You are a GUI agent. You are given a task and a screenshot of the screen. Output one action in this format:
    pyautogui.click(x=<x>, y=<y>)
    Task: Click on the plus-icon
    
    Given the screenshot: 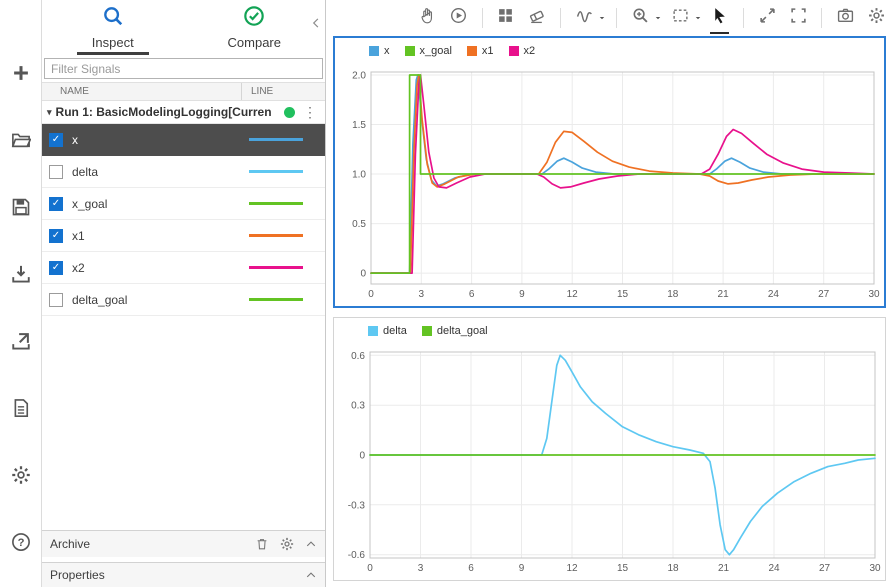 What is the action you would take?
    pyautogui.click(x=21, y=75)
    